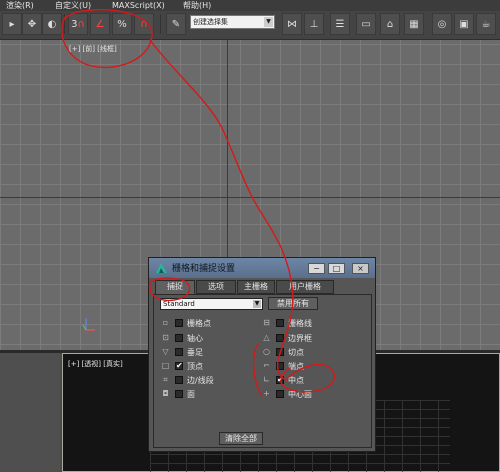 This screenshot has width=500, height=472. I want to click on center-face-icon: +, so click(266, 393).